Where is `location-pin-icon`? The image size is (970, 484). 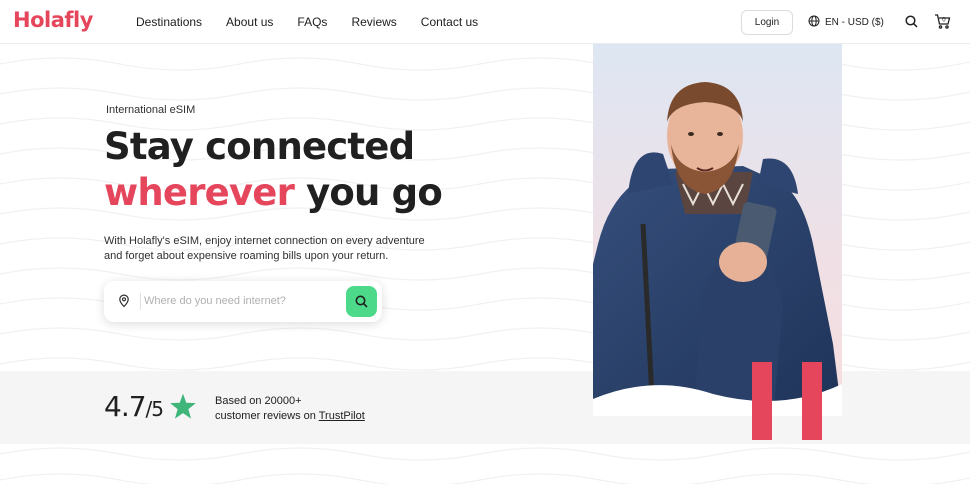
location-pin-icon is located at coordinates (124, 303).